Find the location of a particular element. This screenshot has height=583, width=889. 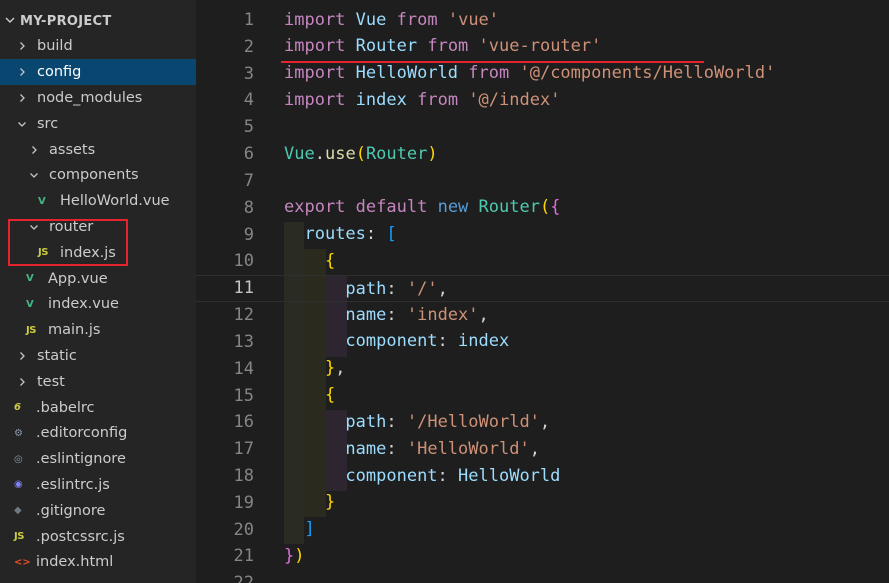

tree-item-postcssrc-js: JS .postcssrc.js is located at coordinates (98, 537).